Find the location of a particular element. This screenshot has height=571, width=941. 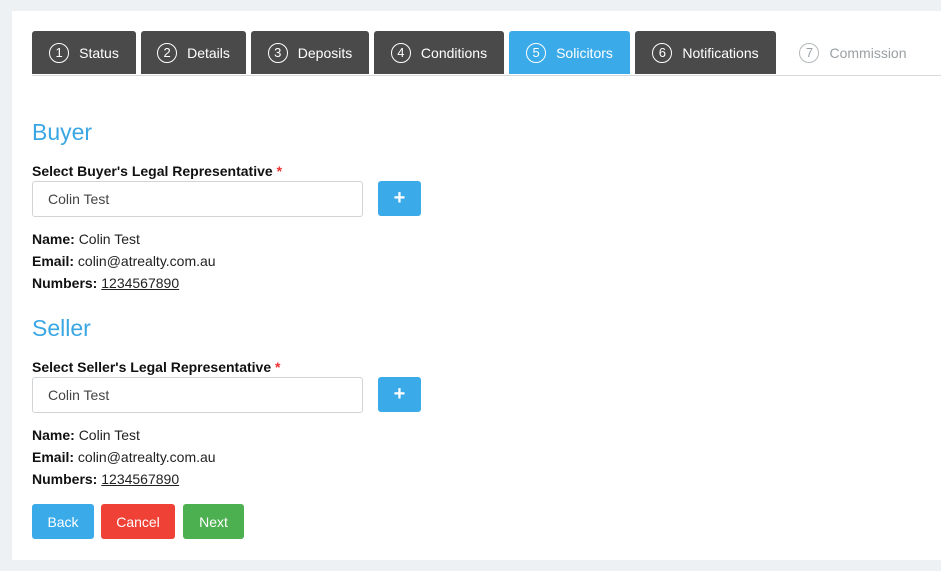

seller-email-line: Email: colin@atrealty.com.au is located at coordinates (124, 457).